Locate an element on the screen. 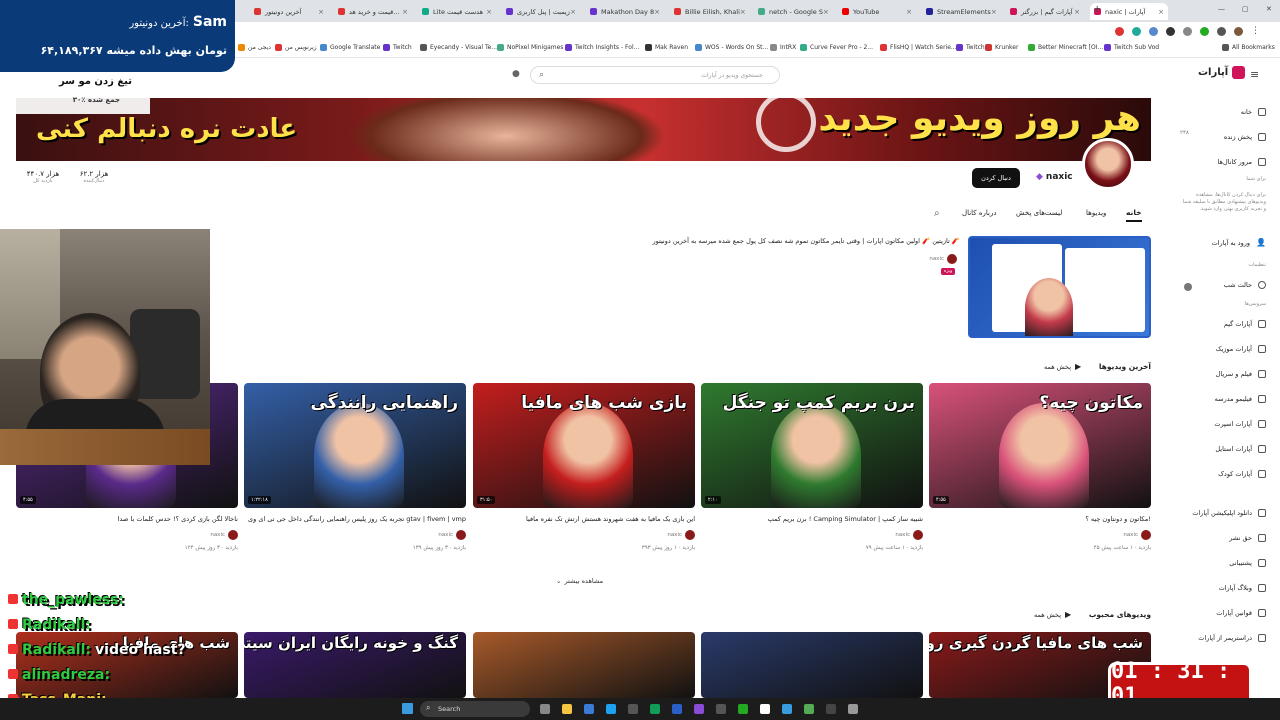  video-thumbnail: برن بریم کمپ تو جنگل ۲:۱۰ is located at coordinates (812, 445).